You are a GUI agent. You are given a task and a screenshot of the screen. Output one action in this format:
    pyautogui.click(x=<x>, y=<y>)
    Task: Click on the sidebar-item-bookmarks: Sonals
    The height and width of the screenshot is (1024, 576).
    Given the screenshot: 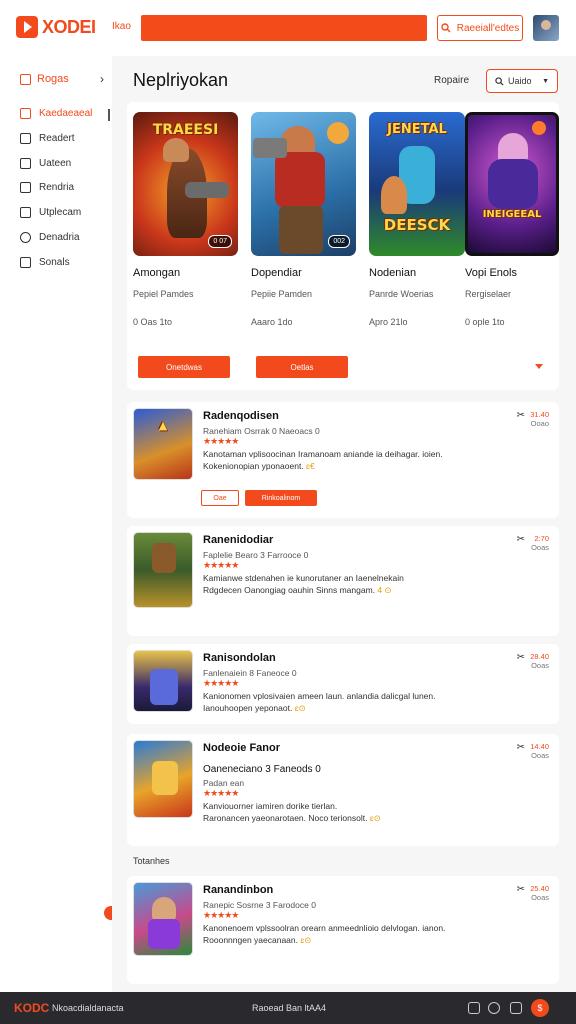 What is the action you would take?
    pyautogui.click(x=45, y=262)
    